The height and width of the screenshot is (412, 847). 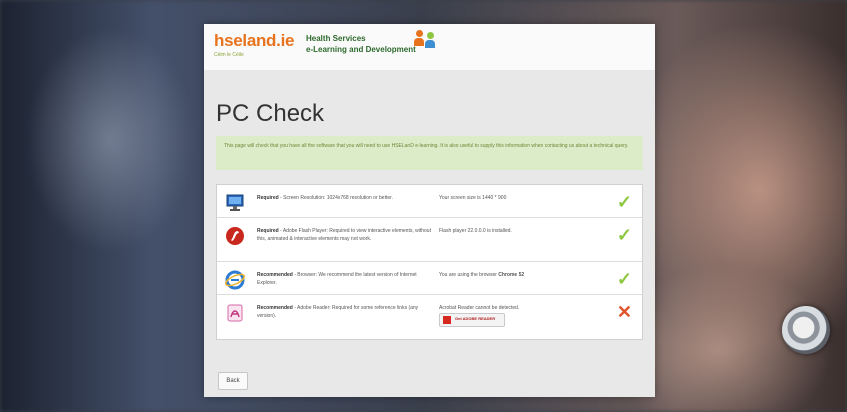 What do you see at coordinates (235, 313) in the screenshot?
I see `adobe-reader-icon` at bounding box center [235, 313].